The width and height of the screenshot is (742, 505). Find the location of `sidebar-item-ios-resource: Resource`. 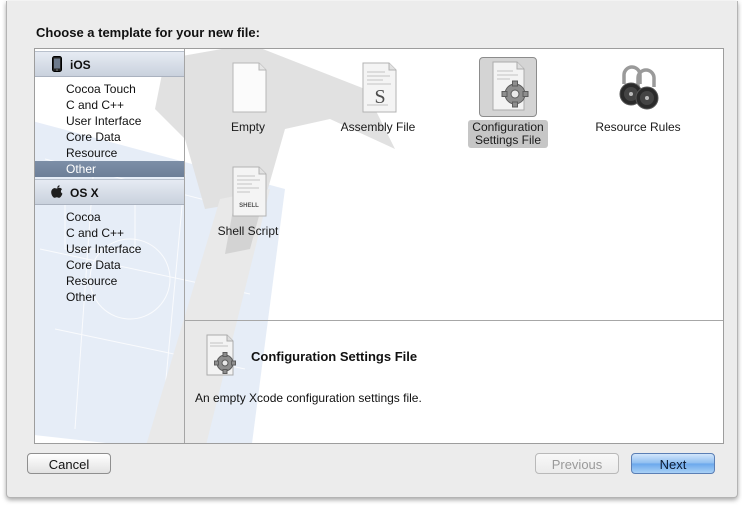

sidebar-item-ios-resource: Resource is located at coordinates (109, 153).